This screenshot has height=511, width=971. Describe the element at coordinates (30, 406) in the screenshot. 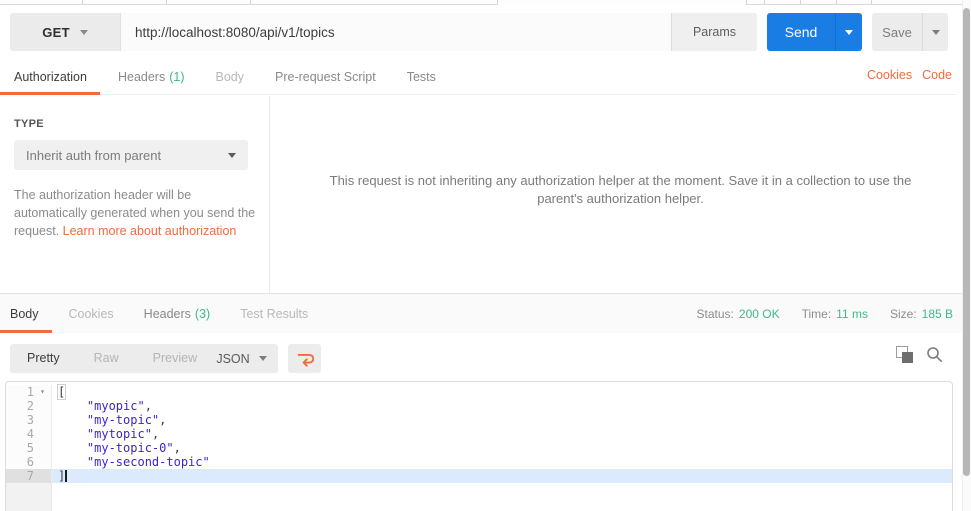

I see `line-number: 2` at that location.